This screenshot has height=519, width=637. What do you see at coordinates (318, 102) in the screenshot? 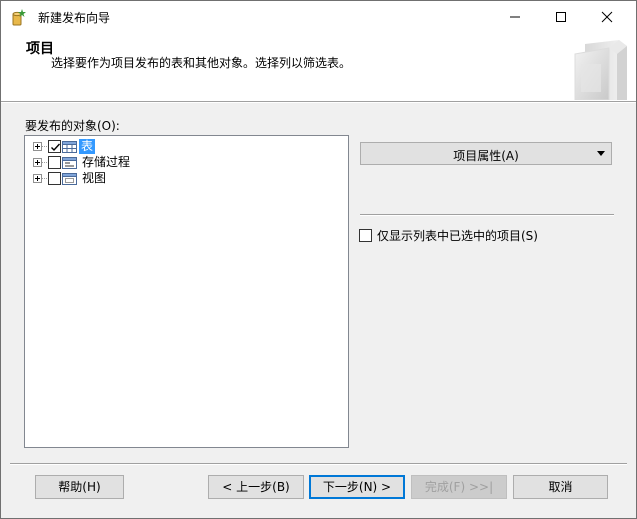
I see `header-divider` at bounding box center [318, 102].